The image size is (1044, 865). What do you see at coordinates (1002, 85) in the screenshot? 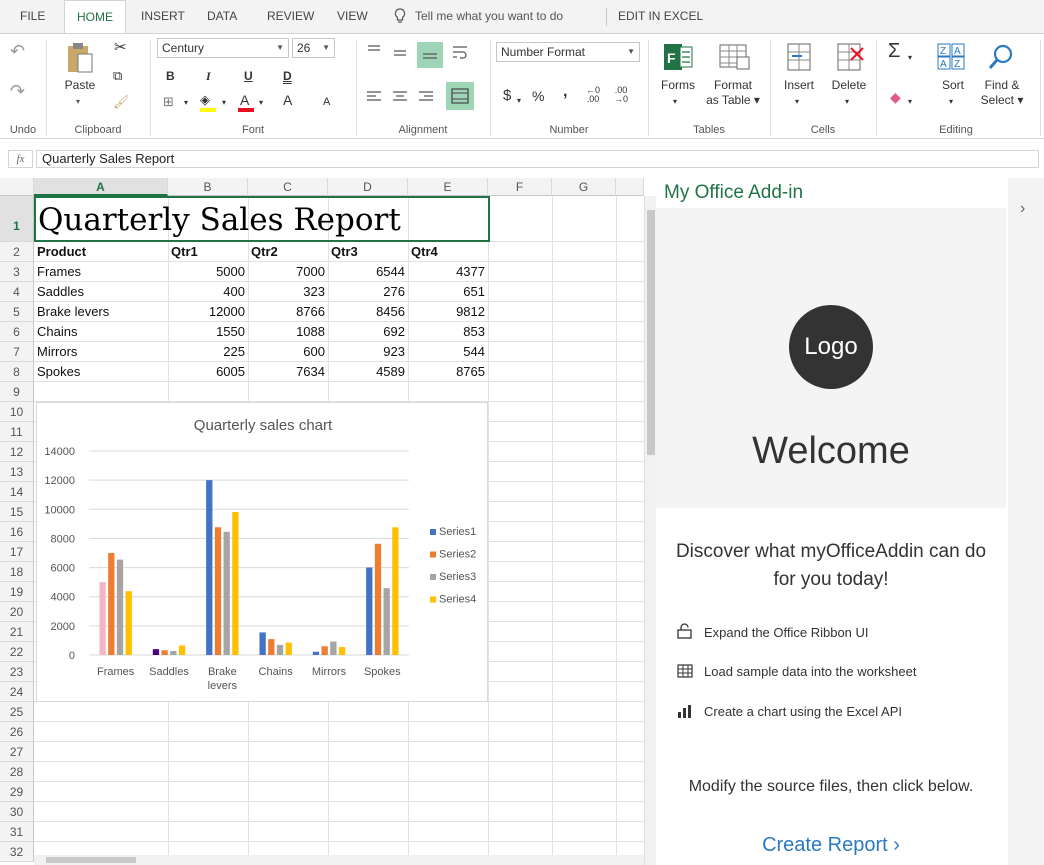
I see `find-select-button: Find &` at bounding box center [1002, 85].